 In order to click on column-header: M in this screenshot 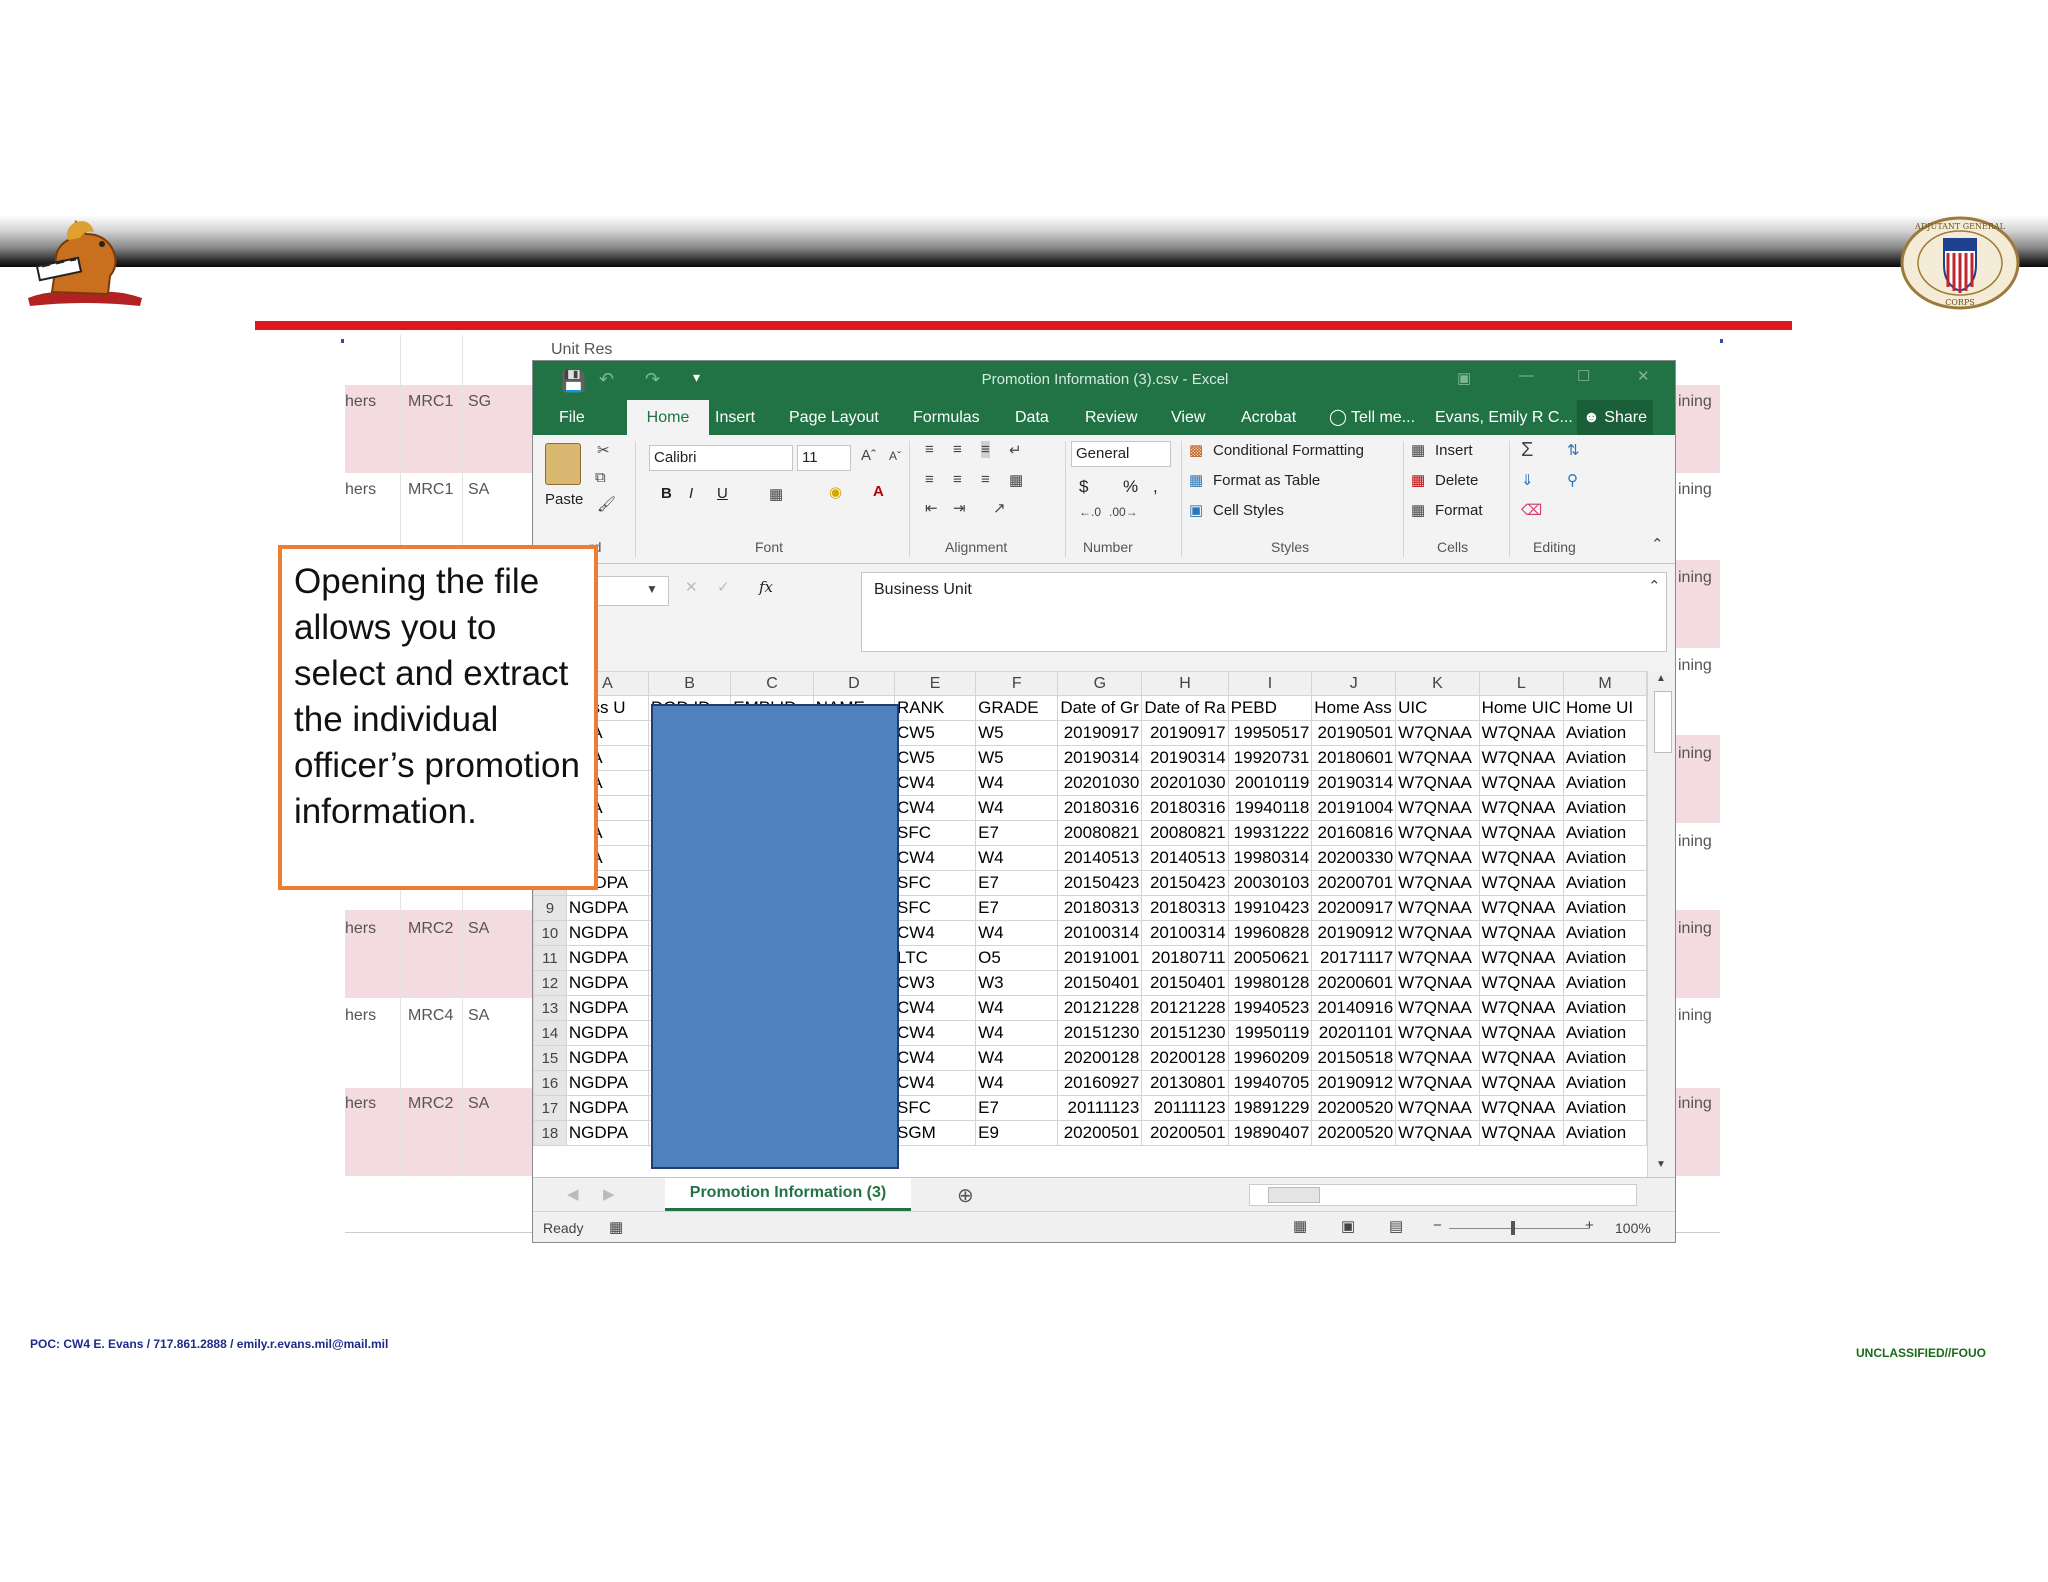, I will do `click(1605, 683)`.